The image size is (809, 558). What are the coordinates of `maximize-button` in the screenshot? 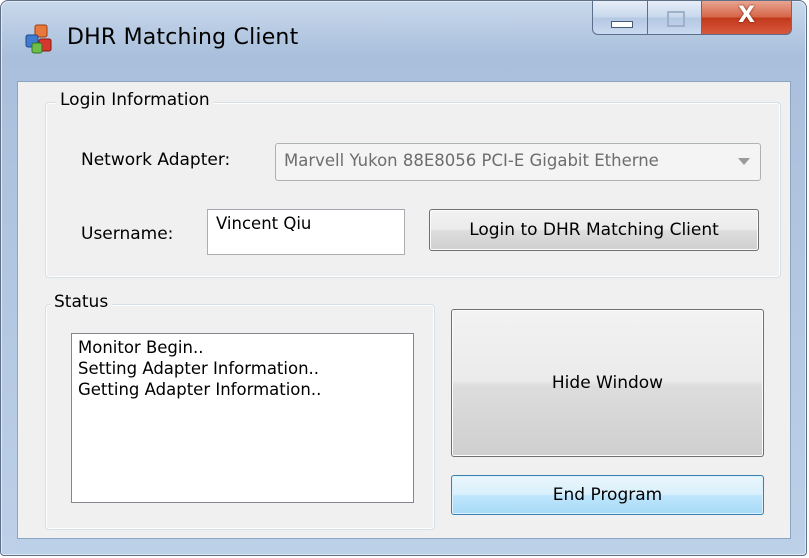 It's located at (675, 18).